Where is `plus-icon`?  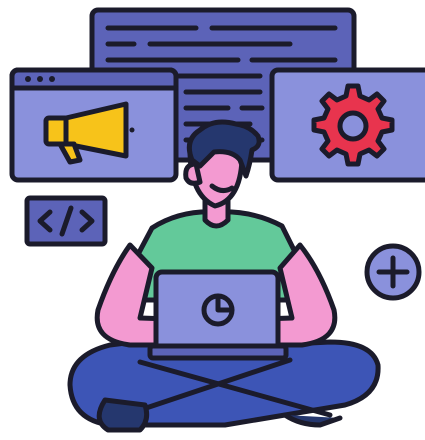 plus-icon is located at coordinates (393, 272).